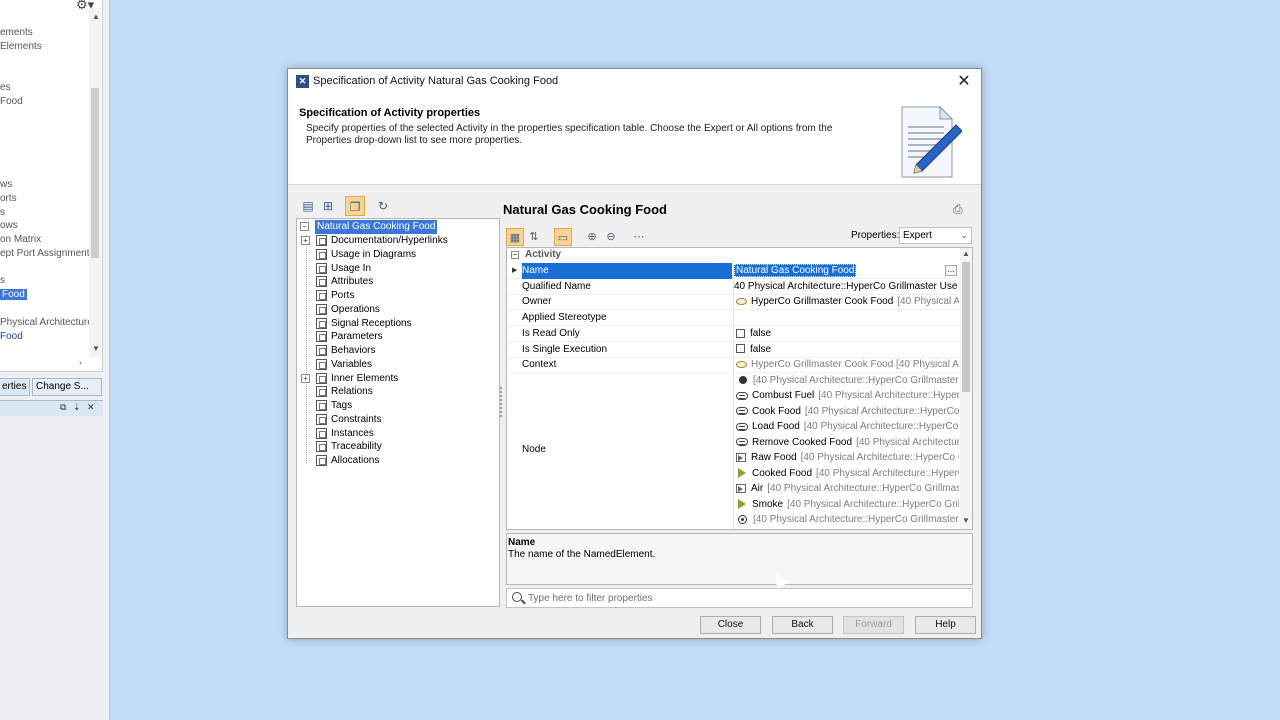  Describe the element at coordinates (397, 392) in the screenshot. I see `tree-item: Relations` at that location.